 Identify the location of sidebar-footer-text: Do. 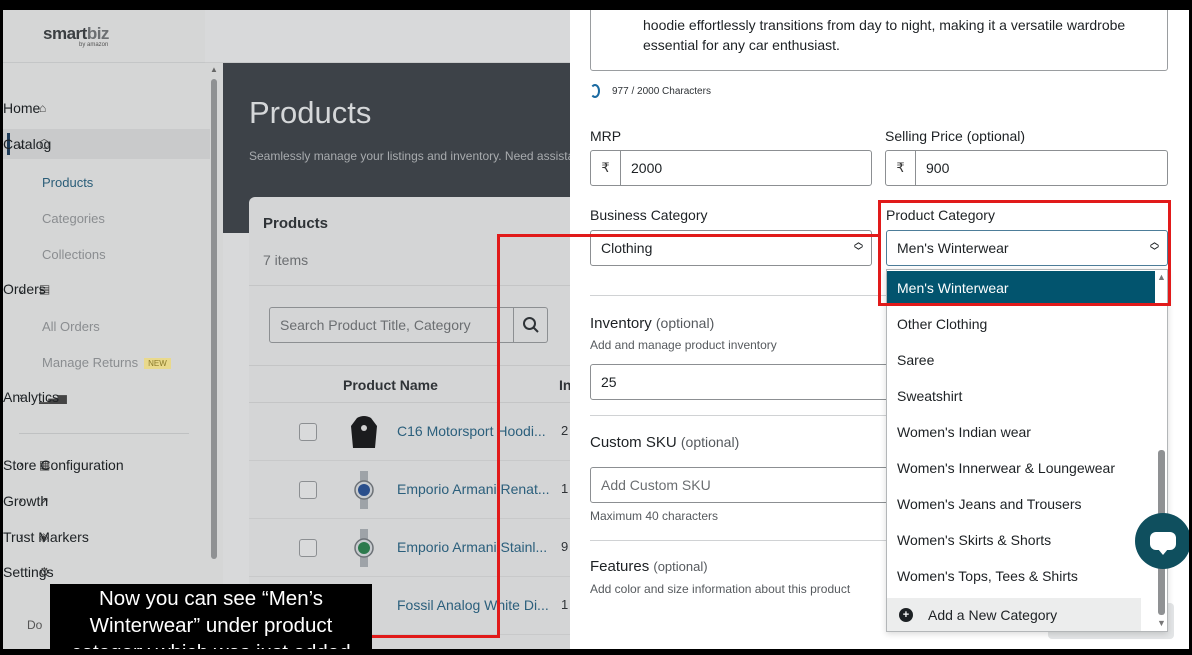
(35, 625).